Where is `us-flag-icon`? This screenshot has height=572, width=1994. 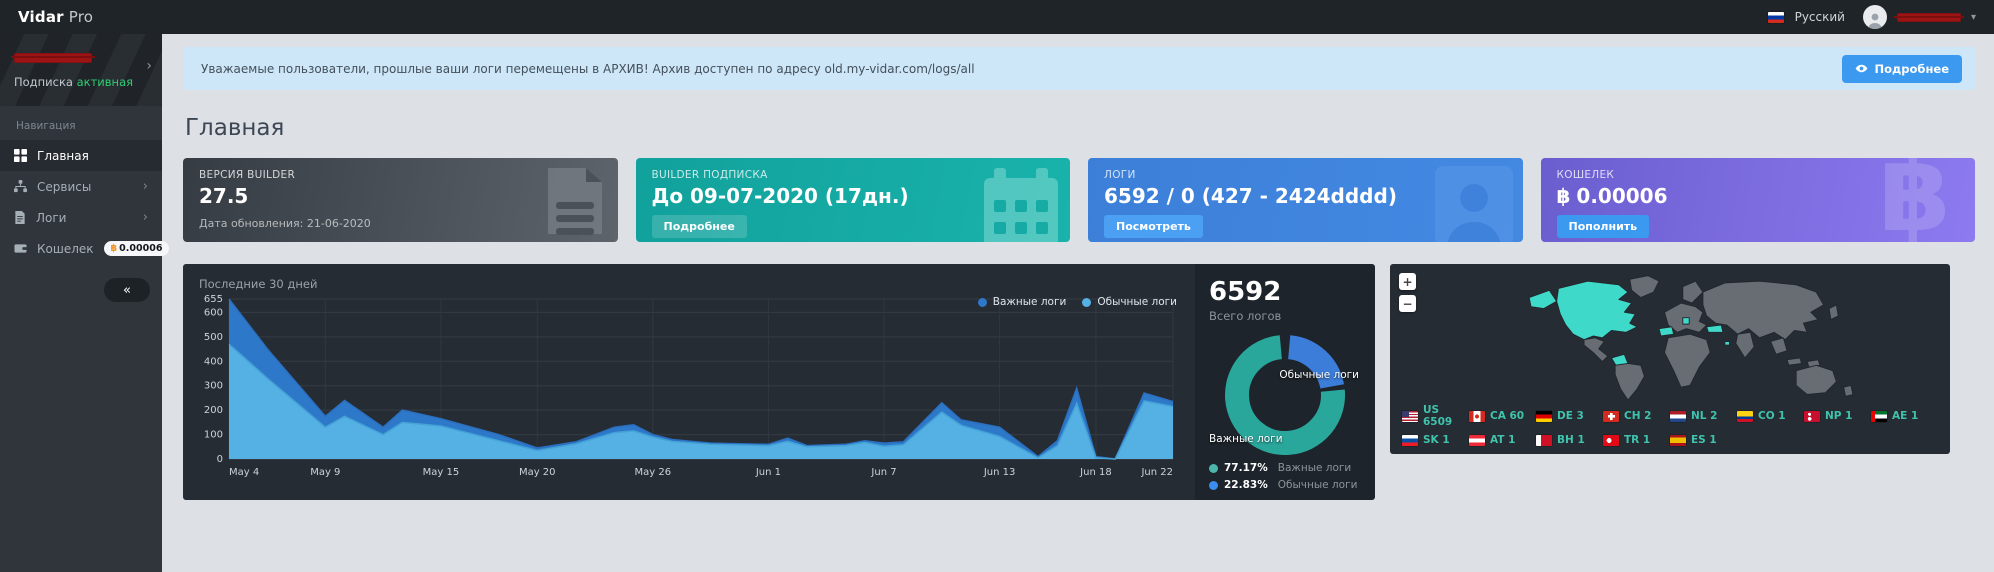
us-flag-icon is located at coordinates (1410, 416).